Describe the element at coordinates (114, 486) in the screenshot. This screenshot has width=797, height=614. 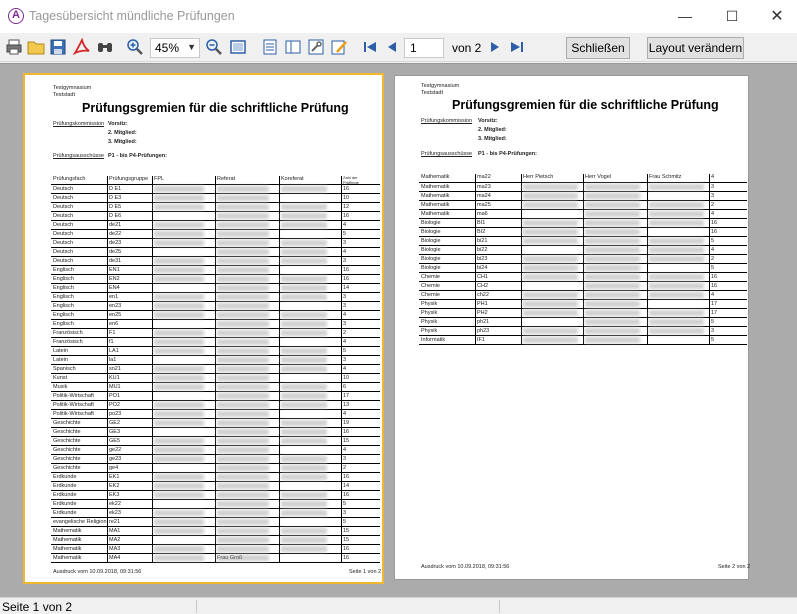
I see `group-cell: EK2` at that location.